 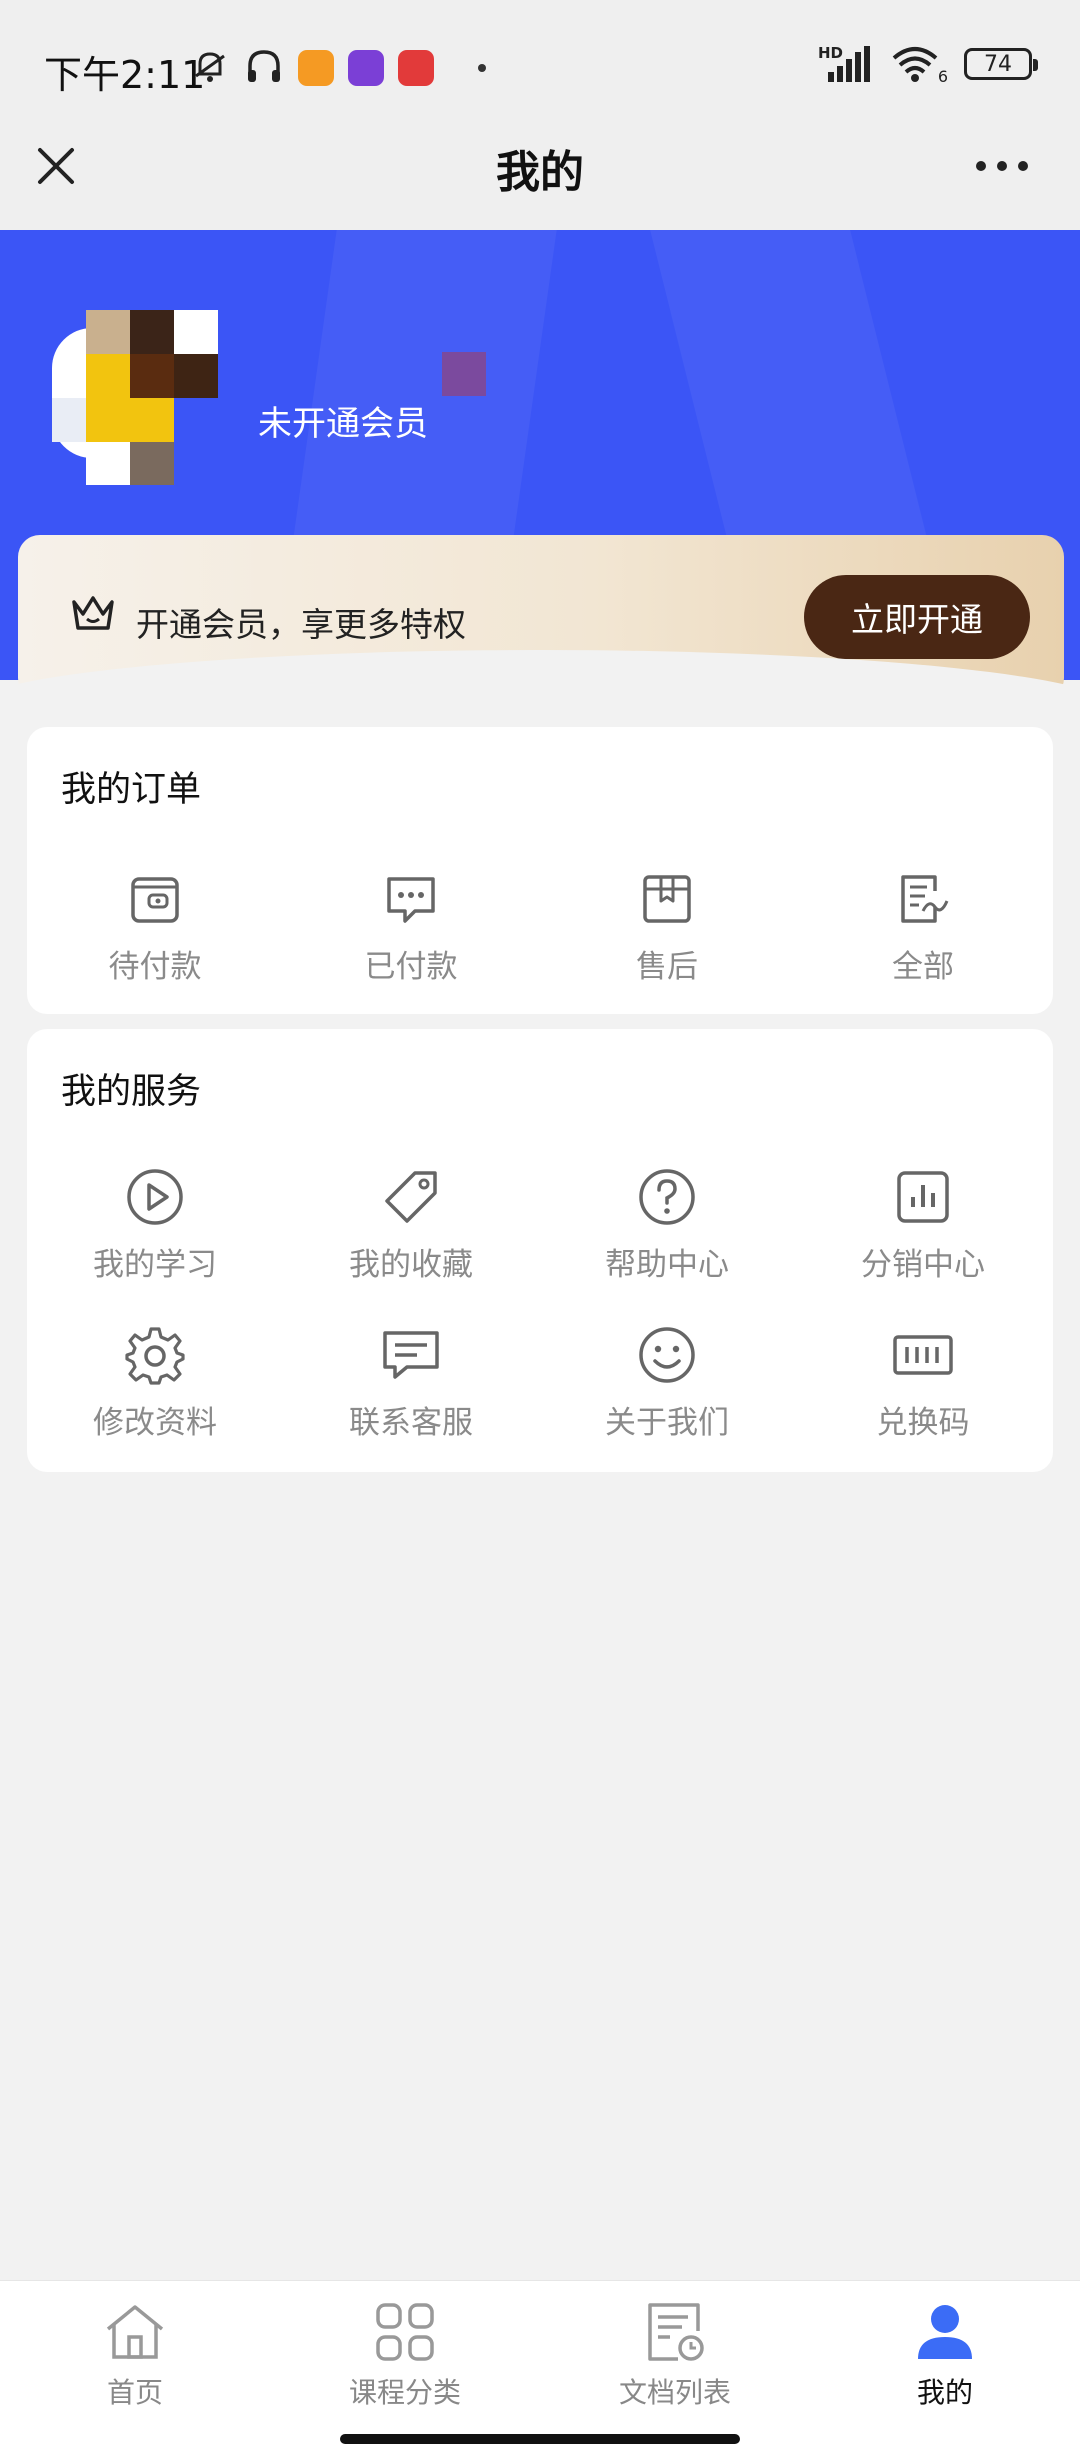 I want to click on service-about-us: 关于我们, so click(x=667, y=1393).